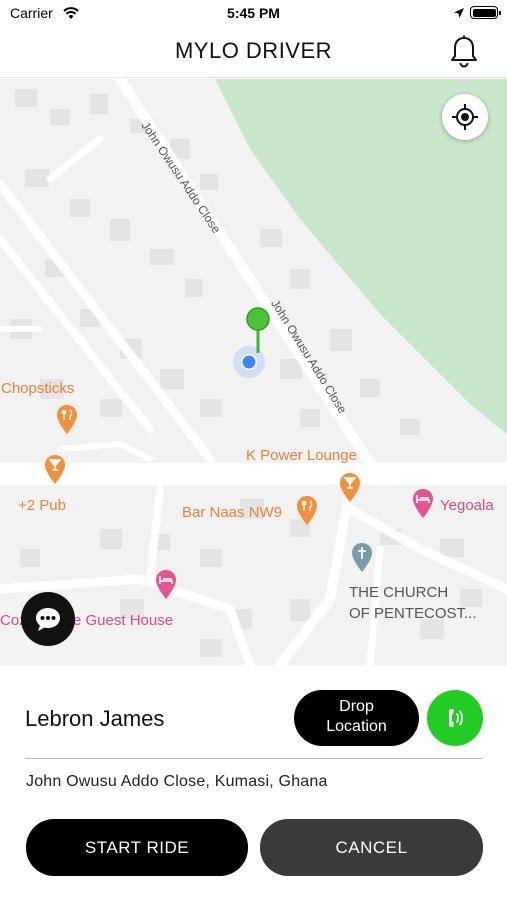 The image size is (507, 900). I want to click on chat-button, so click(48, 619).